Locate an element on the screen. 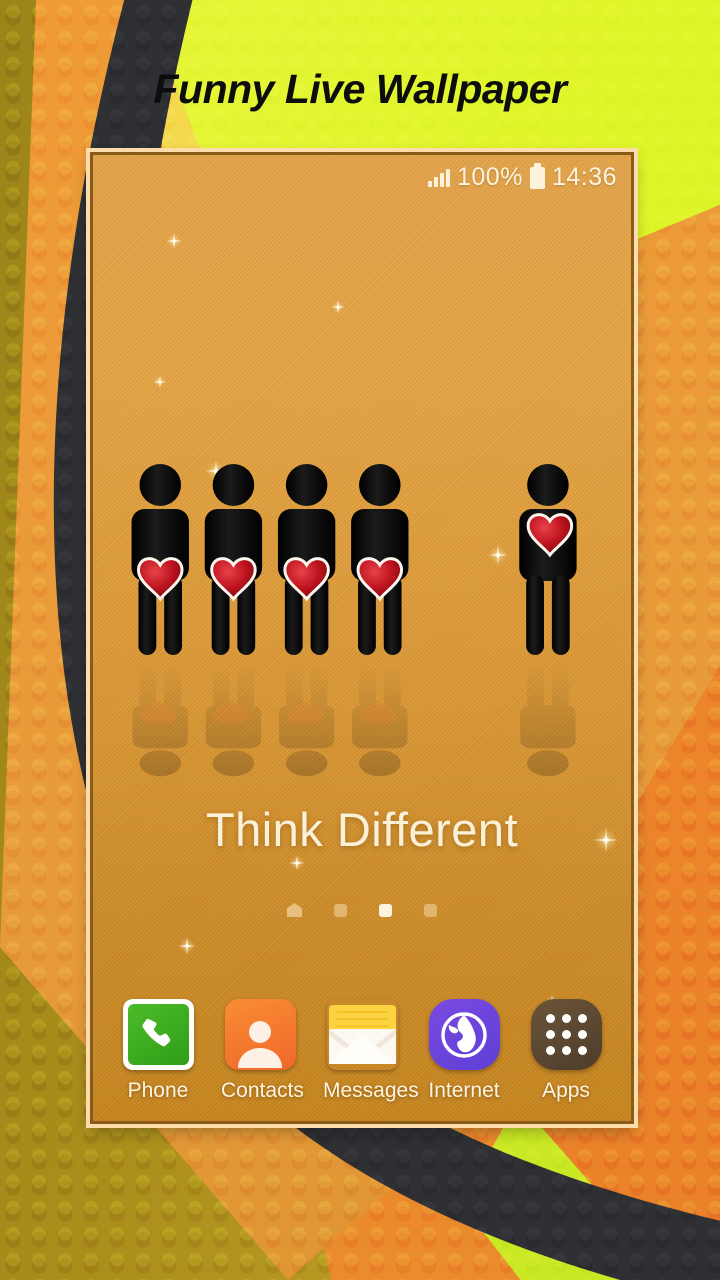  dock-item-phone: Phone is located at coordinates (158, 1051).